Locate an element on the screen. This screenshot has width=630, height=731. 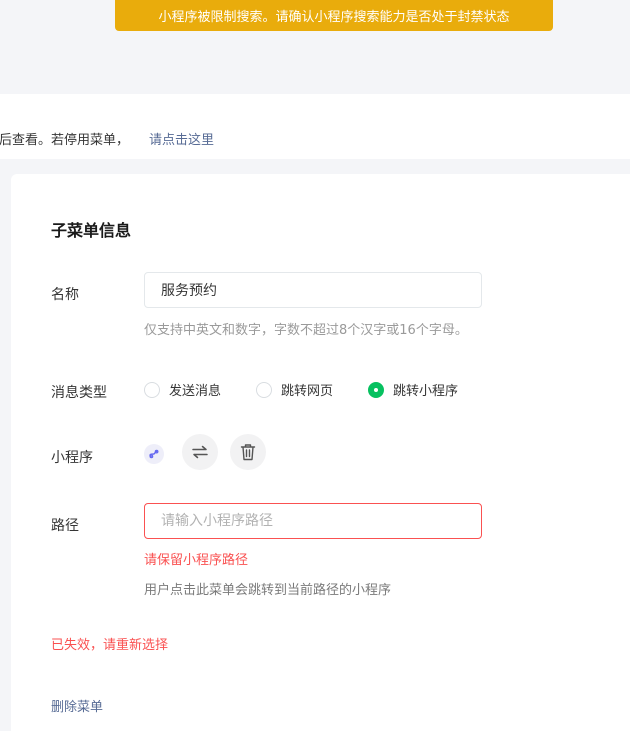
radio-label: 跳转网页 is located at coordinates (307, 391).